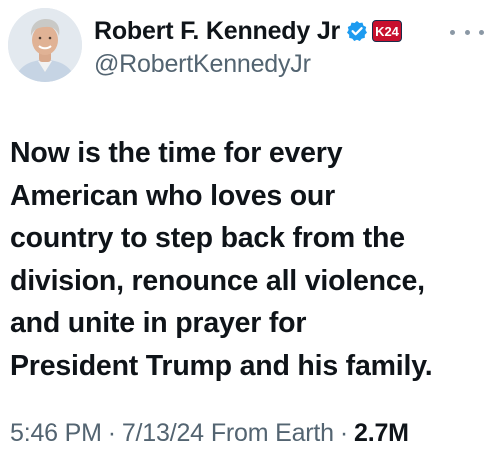  Describe the element at coordinates (163, 433) in the screenshot. I see `tweet-date: 7/13/24` at that location.